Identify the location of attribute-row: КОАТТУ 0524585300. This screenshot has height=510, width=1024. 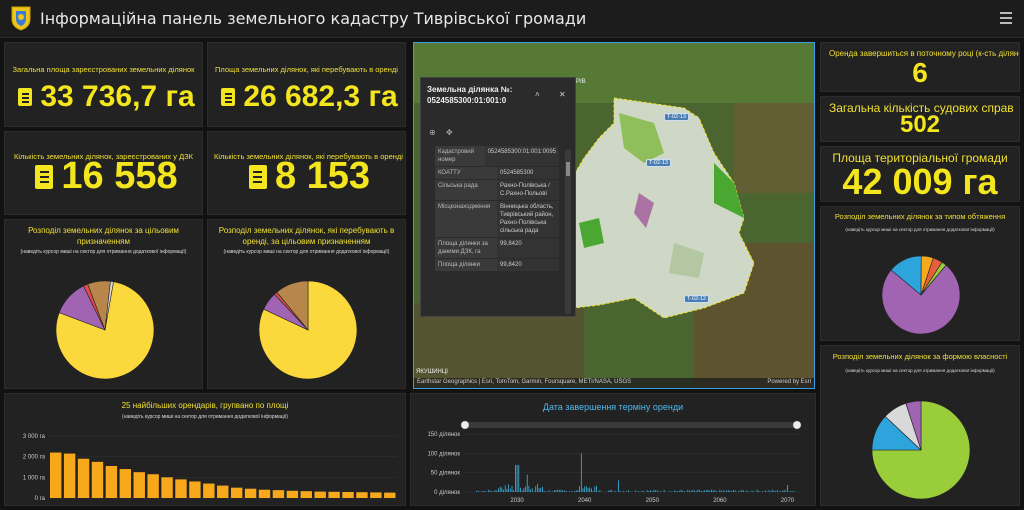
(497, 173).